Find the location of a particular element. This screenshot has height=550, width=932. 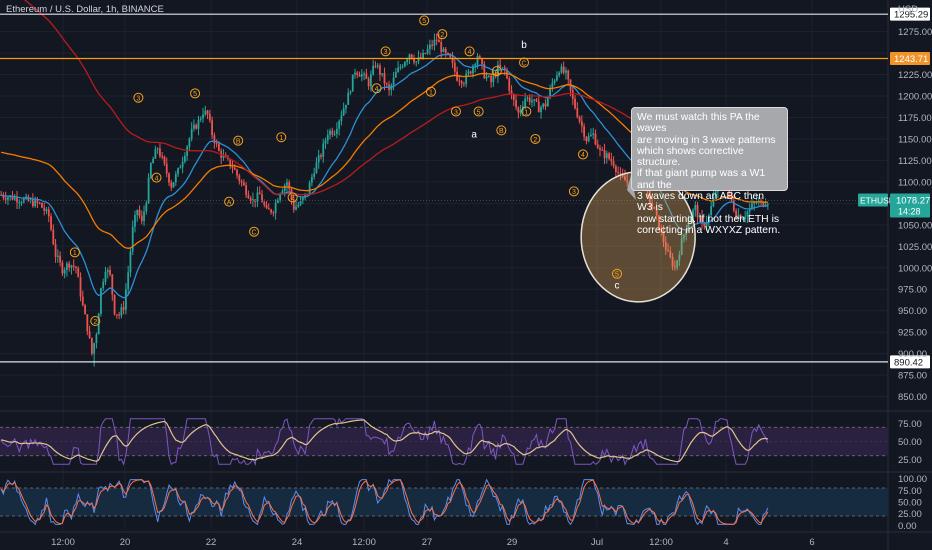

stoch-tick-label: 25.00 is located at coordinates (910, 514).